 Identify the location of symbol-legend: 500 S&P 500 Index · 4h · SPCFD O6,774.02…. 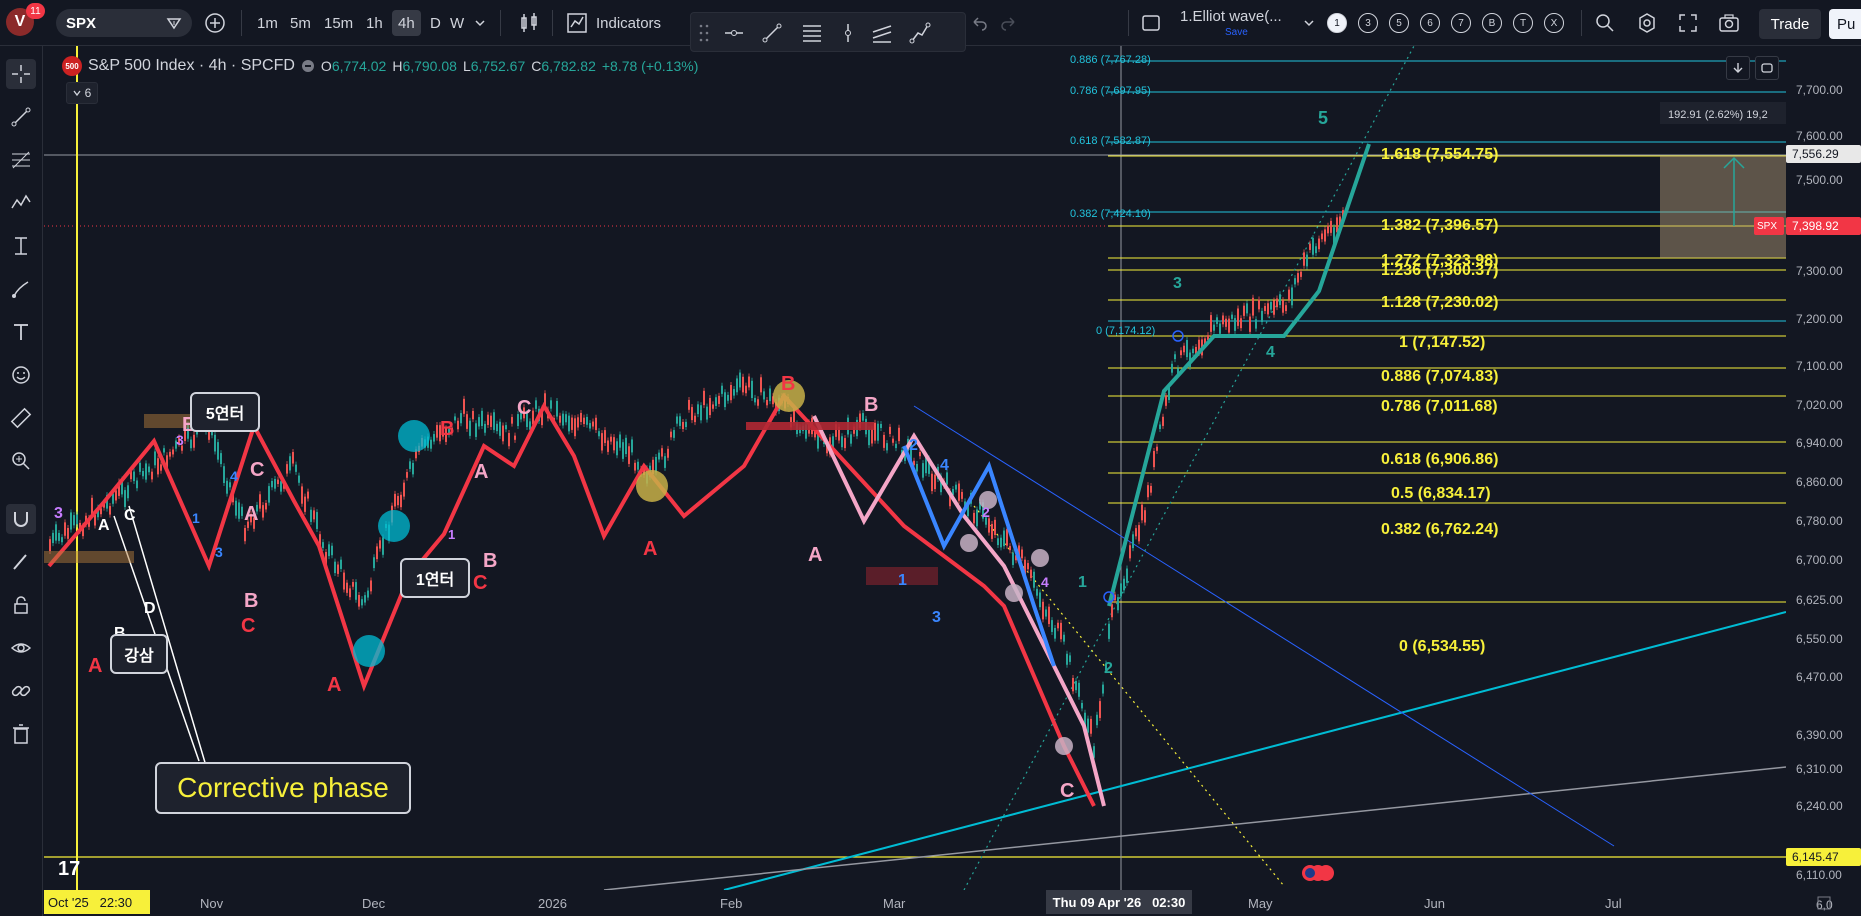
(380, 66).